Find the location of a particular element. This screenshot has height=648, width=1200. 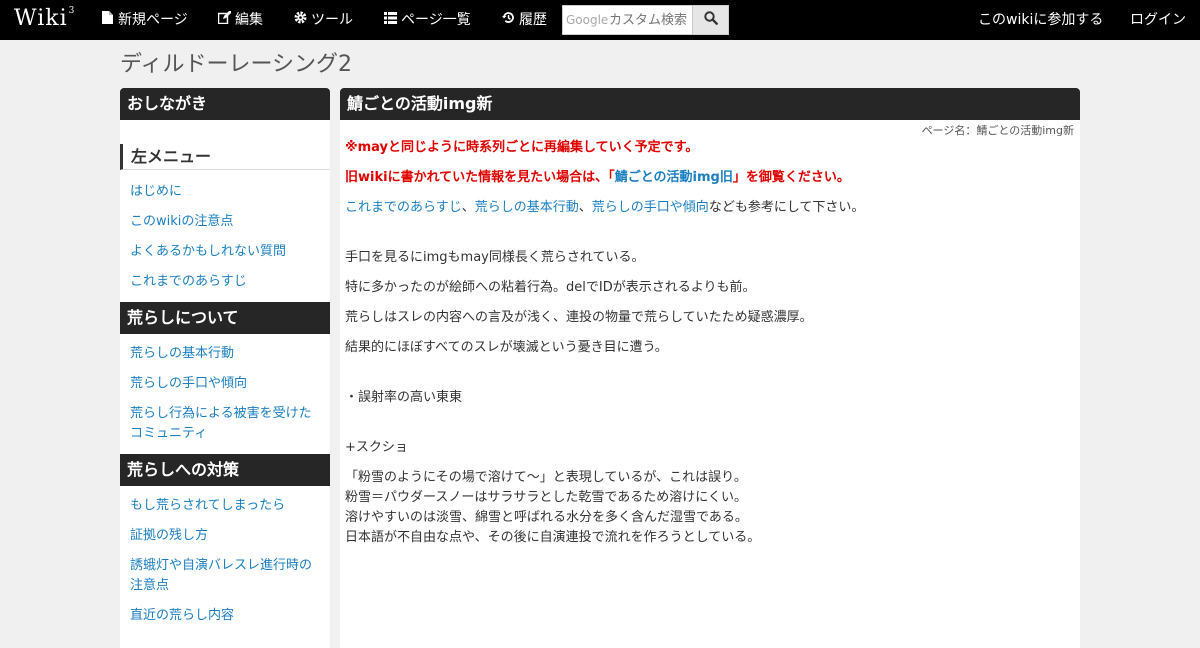

search-input is located at coordinates (627, 20).